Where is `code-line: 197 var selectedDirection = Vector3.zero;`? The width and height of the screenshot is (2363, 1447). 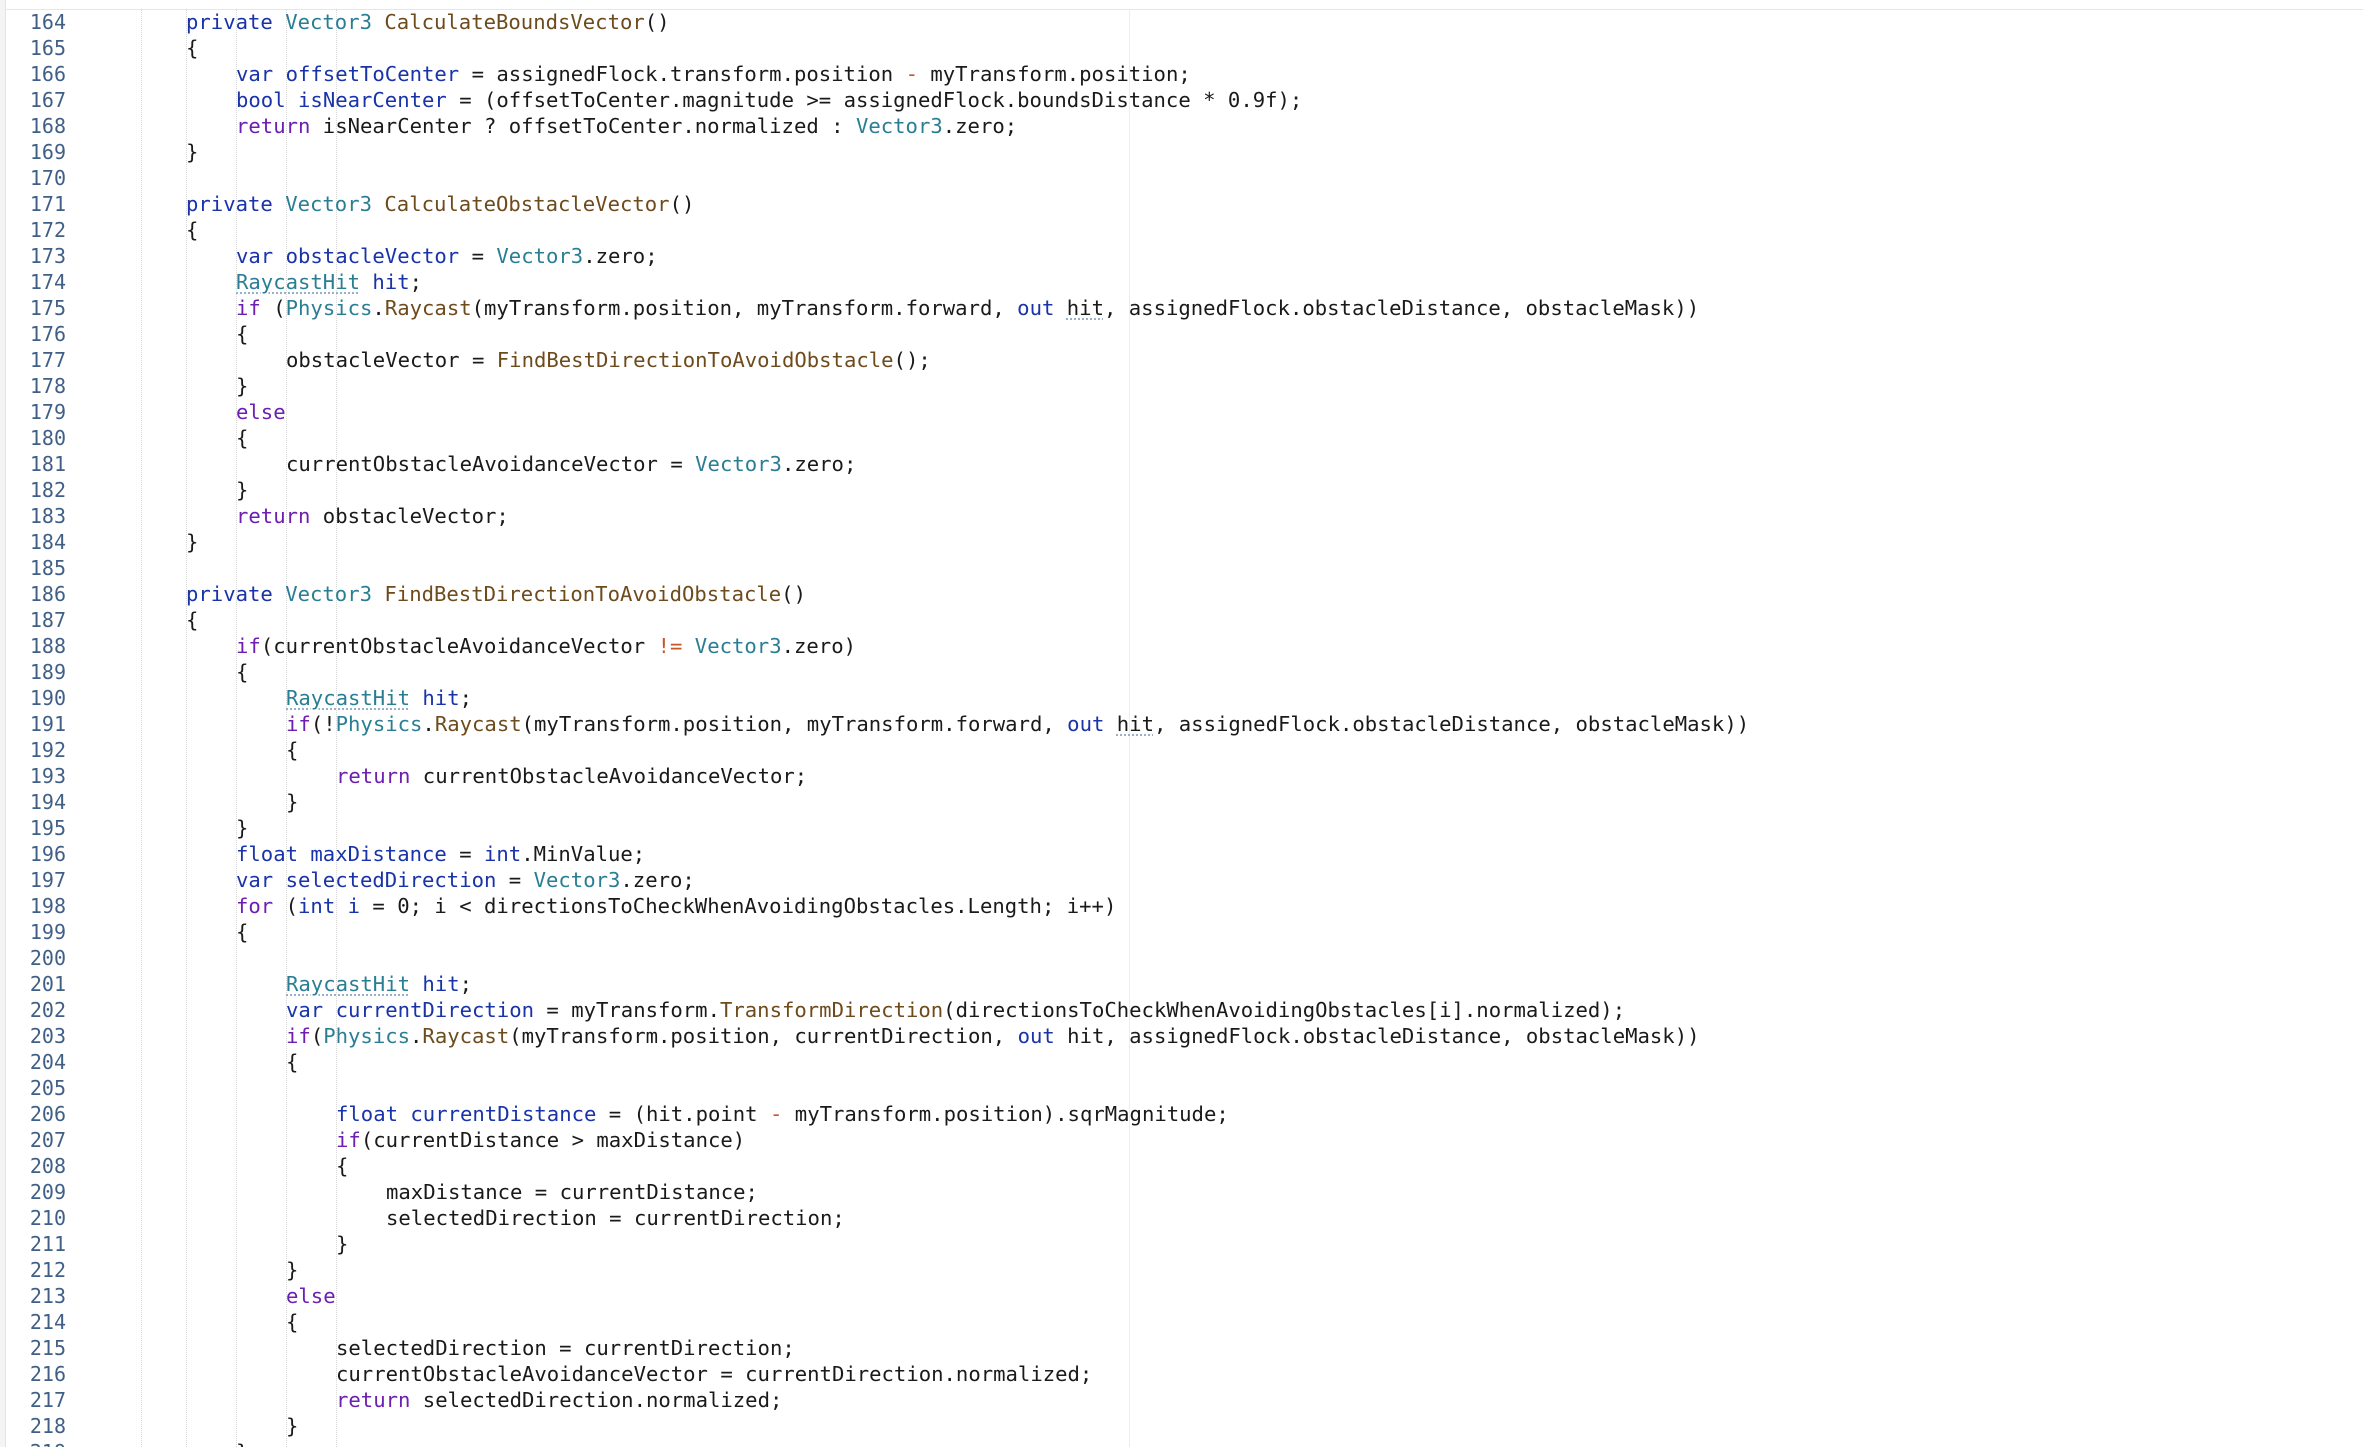
code-line: 197 var selectedDirection = Vector3.zero; is located at coordinates (1181, 880).